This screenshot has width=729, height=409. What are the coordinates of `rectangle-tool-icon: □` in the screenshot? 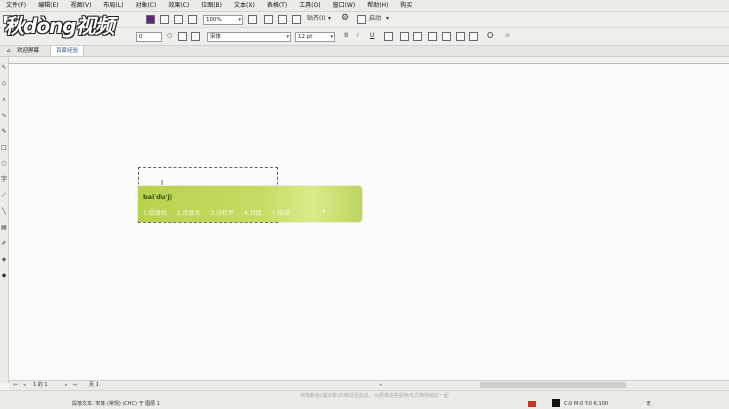 It's located at (4, 148).